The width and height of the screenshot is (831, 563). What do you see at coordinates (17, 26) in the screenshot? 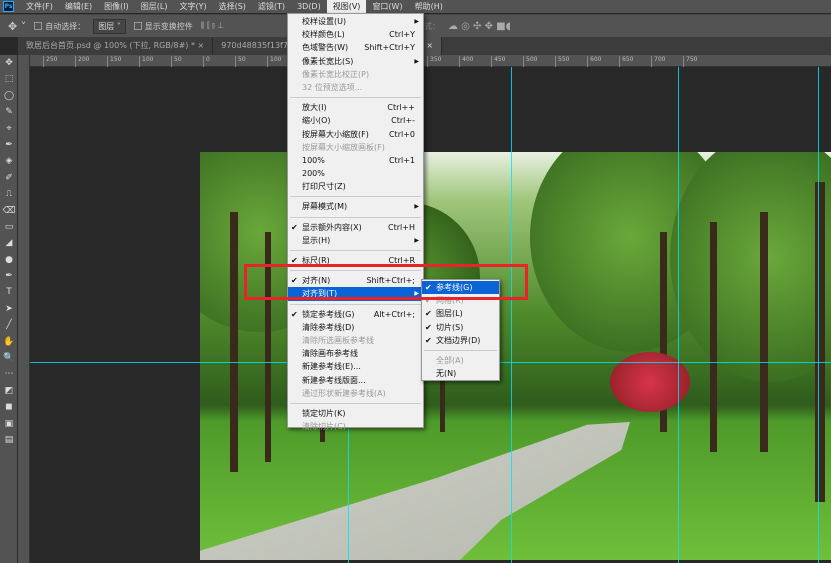
I see `move-tool-icon: ✥ ˅` at bounding box center [17, 26].